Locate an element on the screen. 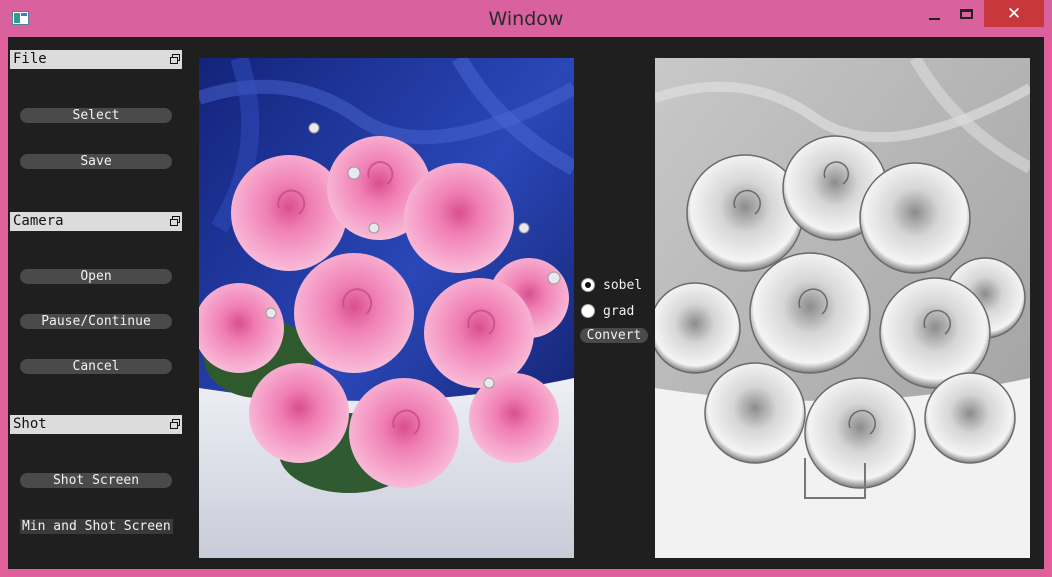  minimize-icon is located at coordinates (934, 18).